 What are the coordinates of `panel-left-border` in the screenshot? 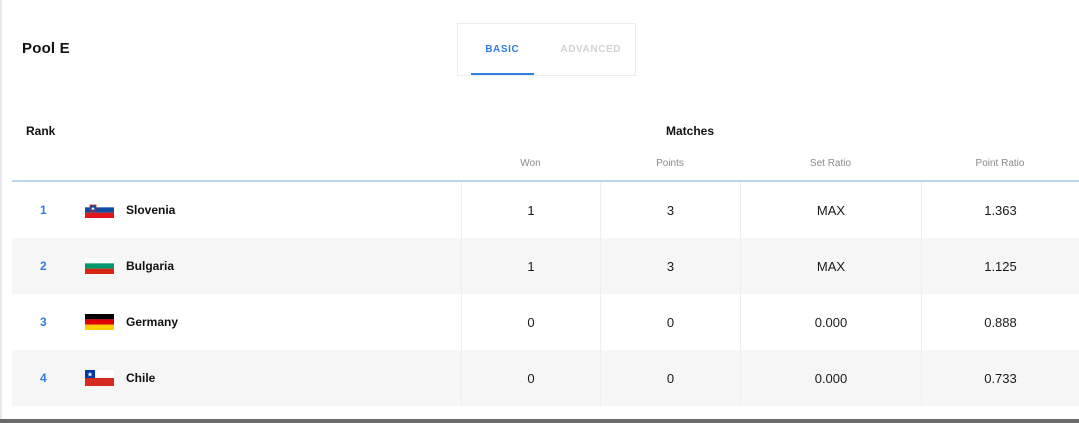 It's located at (1, 211).